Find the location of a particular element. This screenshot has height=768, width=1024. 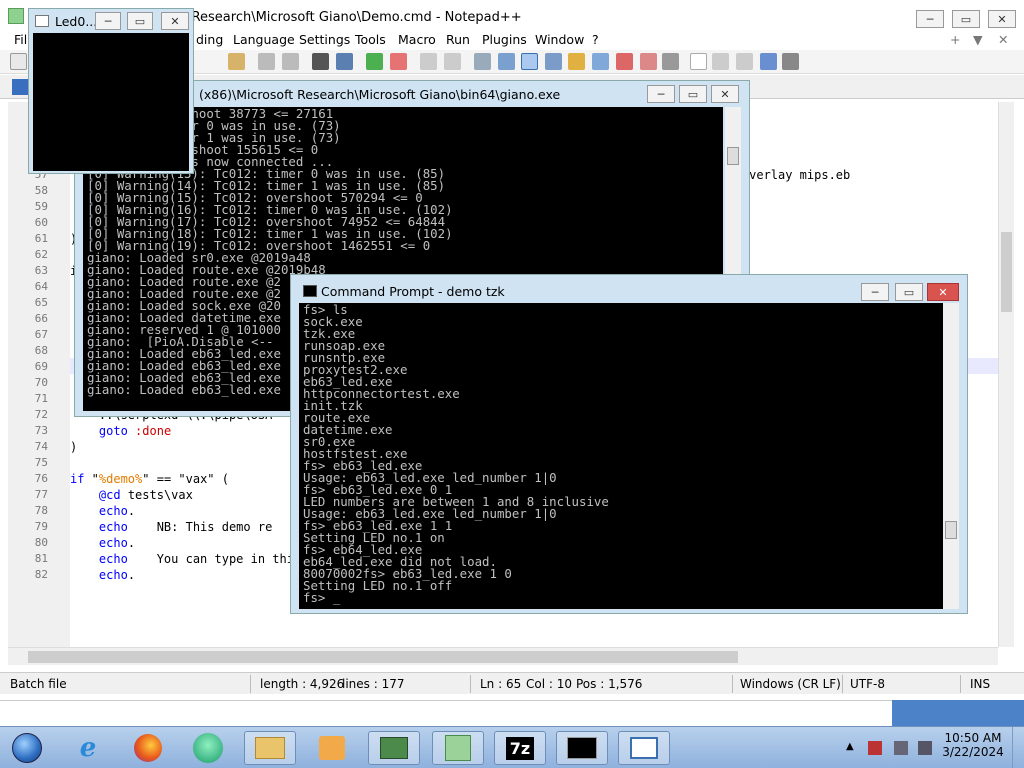

cmd-minimize-button: ─ is located at coordinates (875, 292).